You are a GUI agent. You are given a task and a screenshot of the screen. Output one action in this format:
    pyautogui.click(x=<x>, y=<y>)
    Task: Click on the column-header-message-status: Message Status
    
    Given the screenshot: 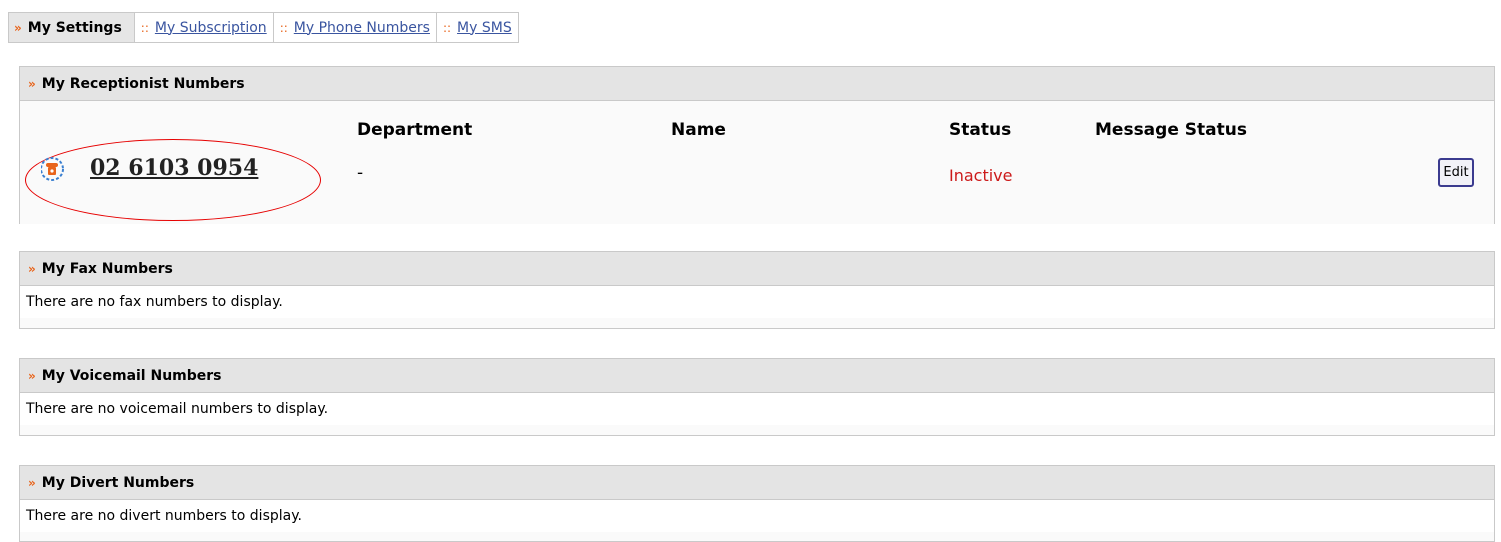 What is the action you would take?
    pyautogui.click(x=1171, y=130)
    